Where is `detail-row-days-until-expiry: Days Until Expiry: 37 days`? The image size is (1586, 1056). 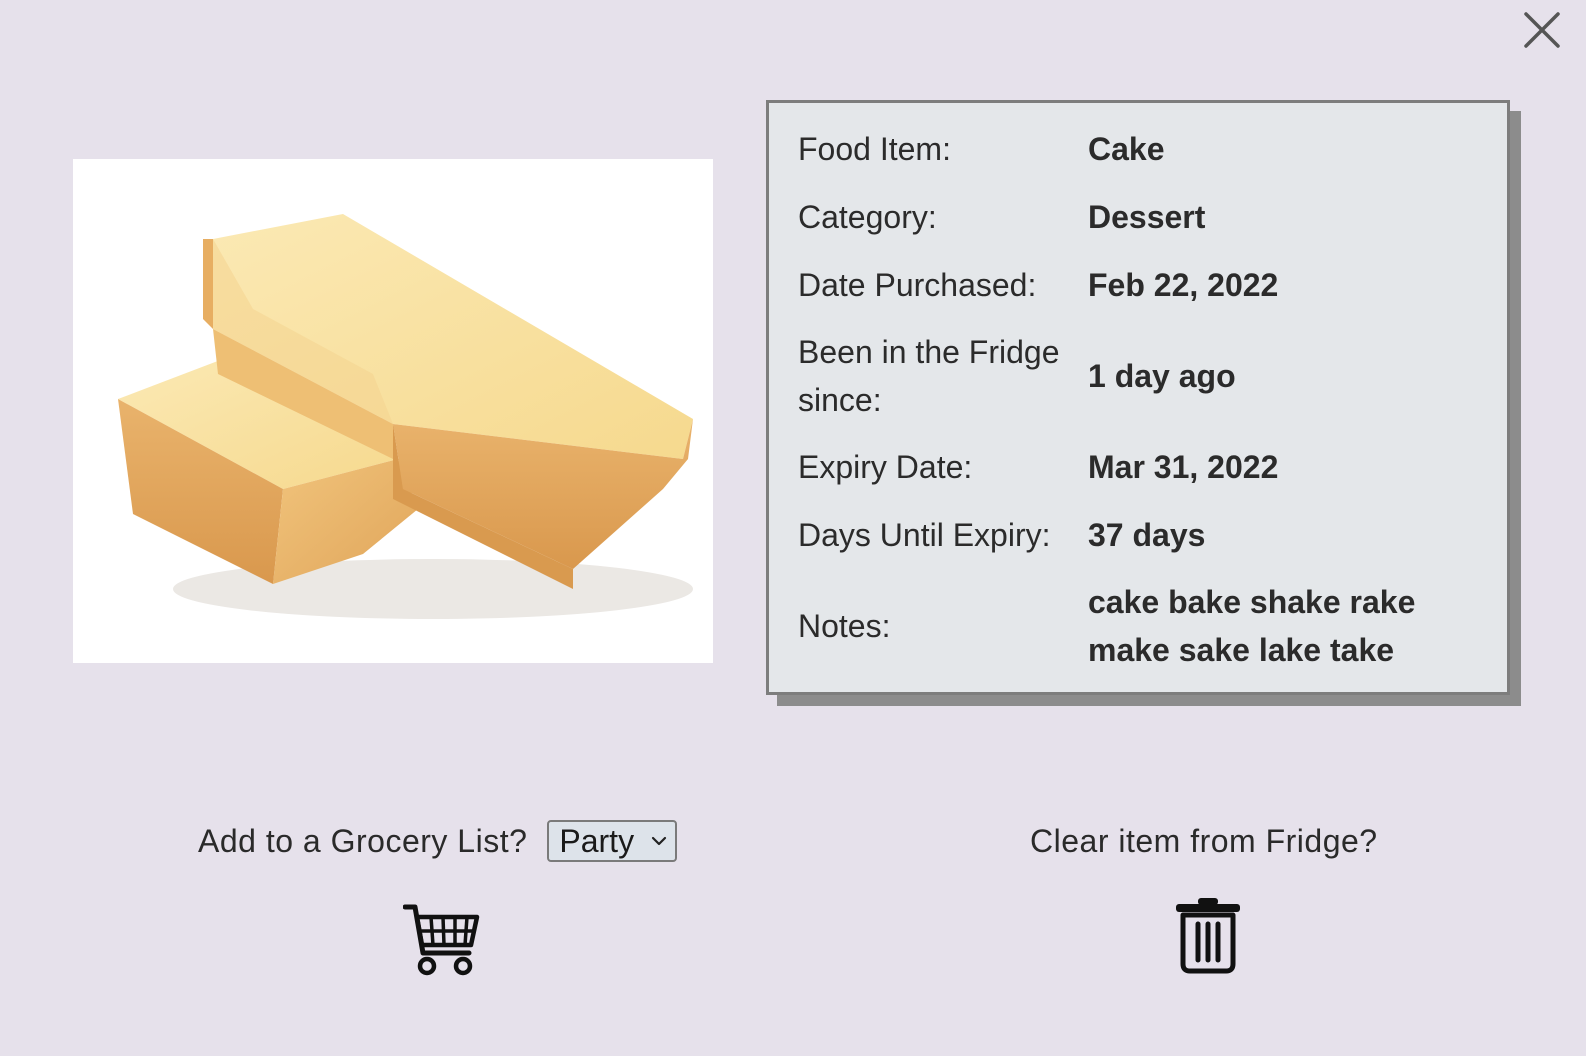
detail-row-days-until-expiry: Days Until Expiry: 37 days is located at coordinates (1143, 535).